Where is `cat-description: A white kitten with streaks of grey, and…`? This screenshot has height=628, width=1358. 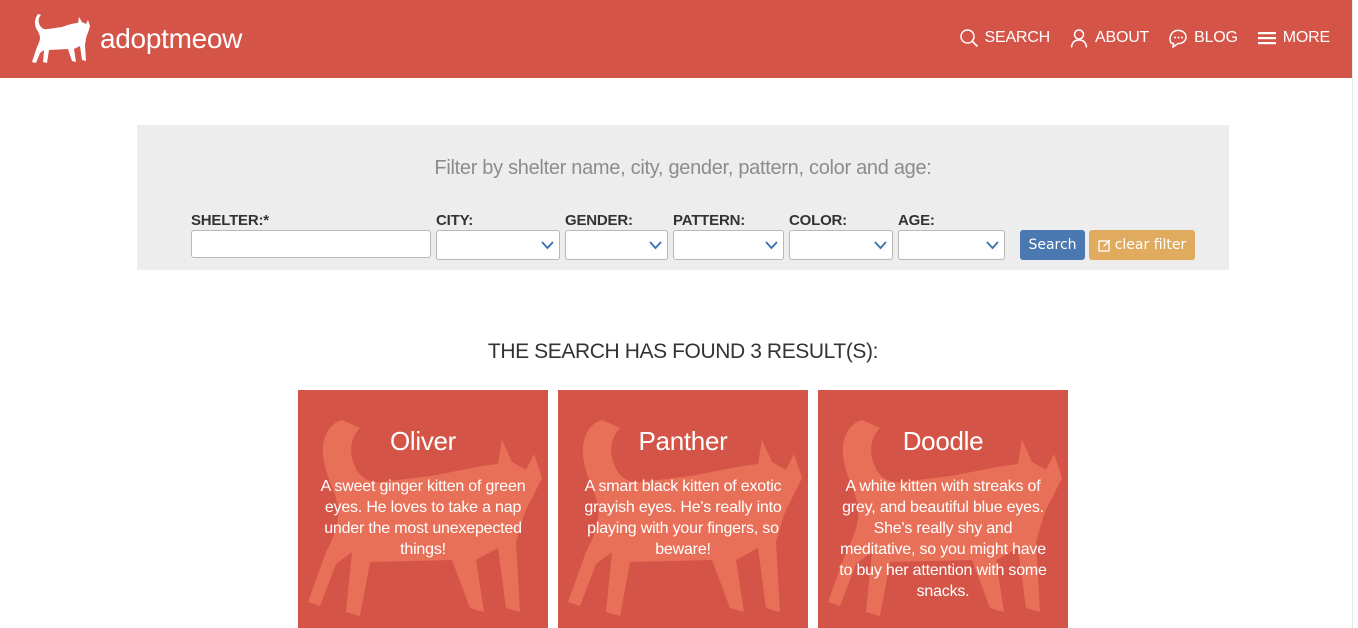 cat-description: A white kitten with streaks of grey, and… is located at coordinates (943, 539).